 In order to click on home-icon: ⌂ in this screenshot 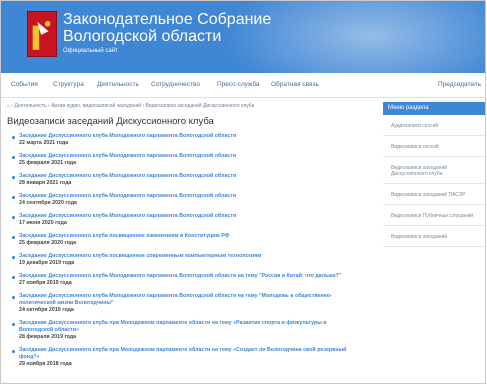, I will do `click(8, 106)`.